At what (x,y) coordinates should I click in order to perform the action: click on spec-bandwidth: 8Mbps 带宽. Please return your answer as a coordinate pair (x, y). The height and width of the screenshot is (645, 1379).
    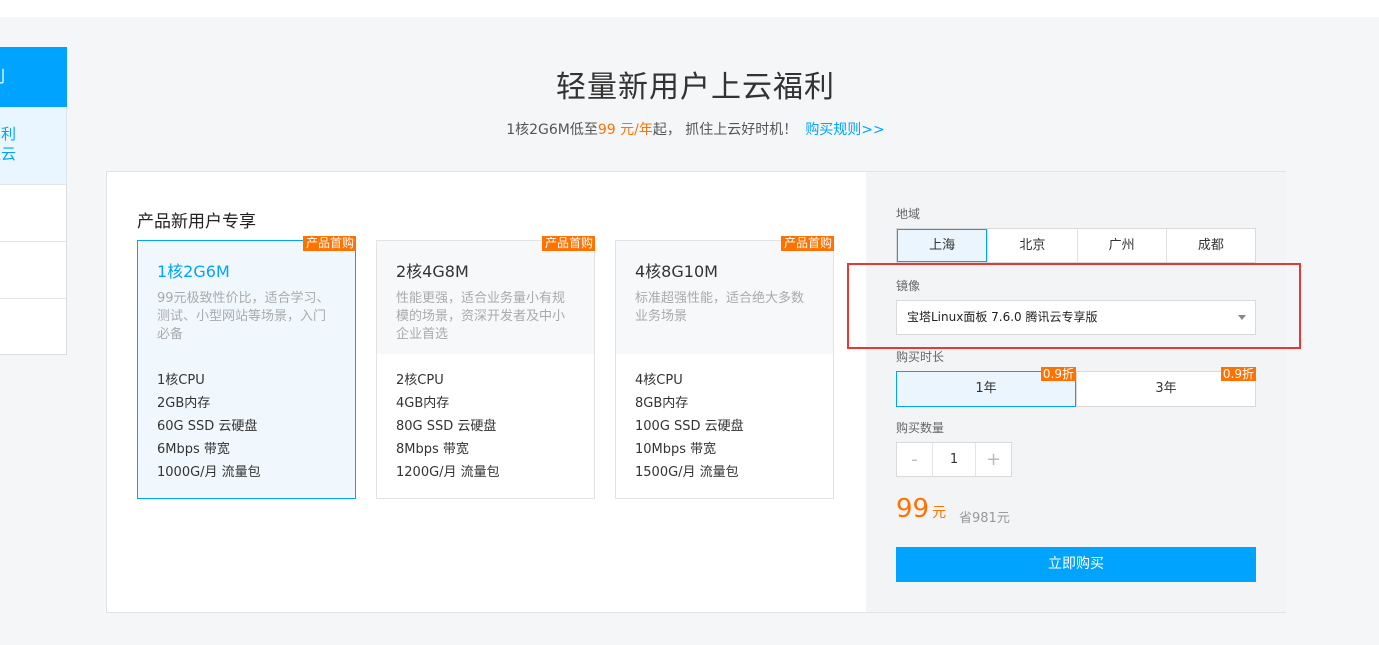
    Looking at the image, I should click on (432, 449).